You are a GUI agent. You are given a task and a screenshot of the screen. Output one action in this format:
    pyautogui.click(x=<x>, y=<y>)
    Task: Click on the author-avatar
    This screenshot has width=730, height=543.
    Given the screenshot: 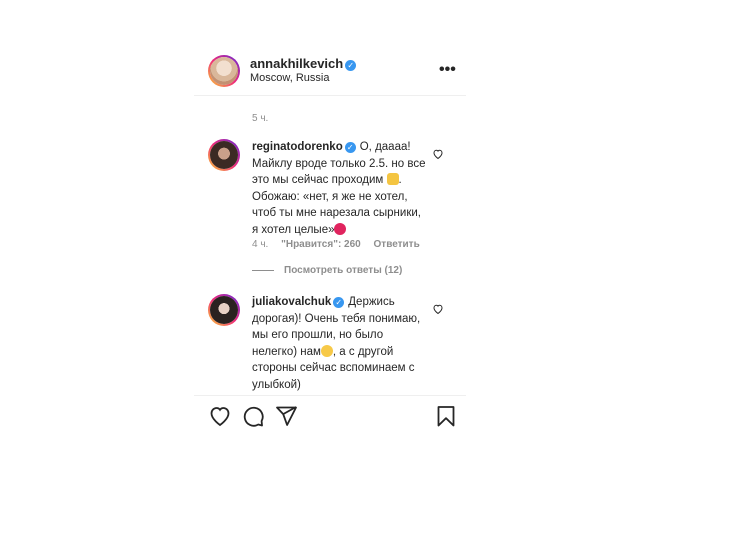 What is the action you would take?
    pyautogui.click(x=224, y=71)
    